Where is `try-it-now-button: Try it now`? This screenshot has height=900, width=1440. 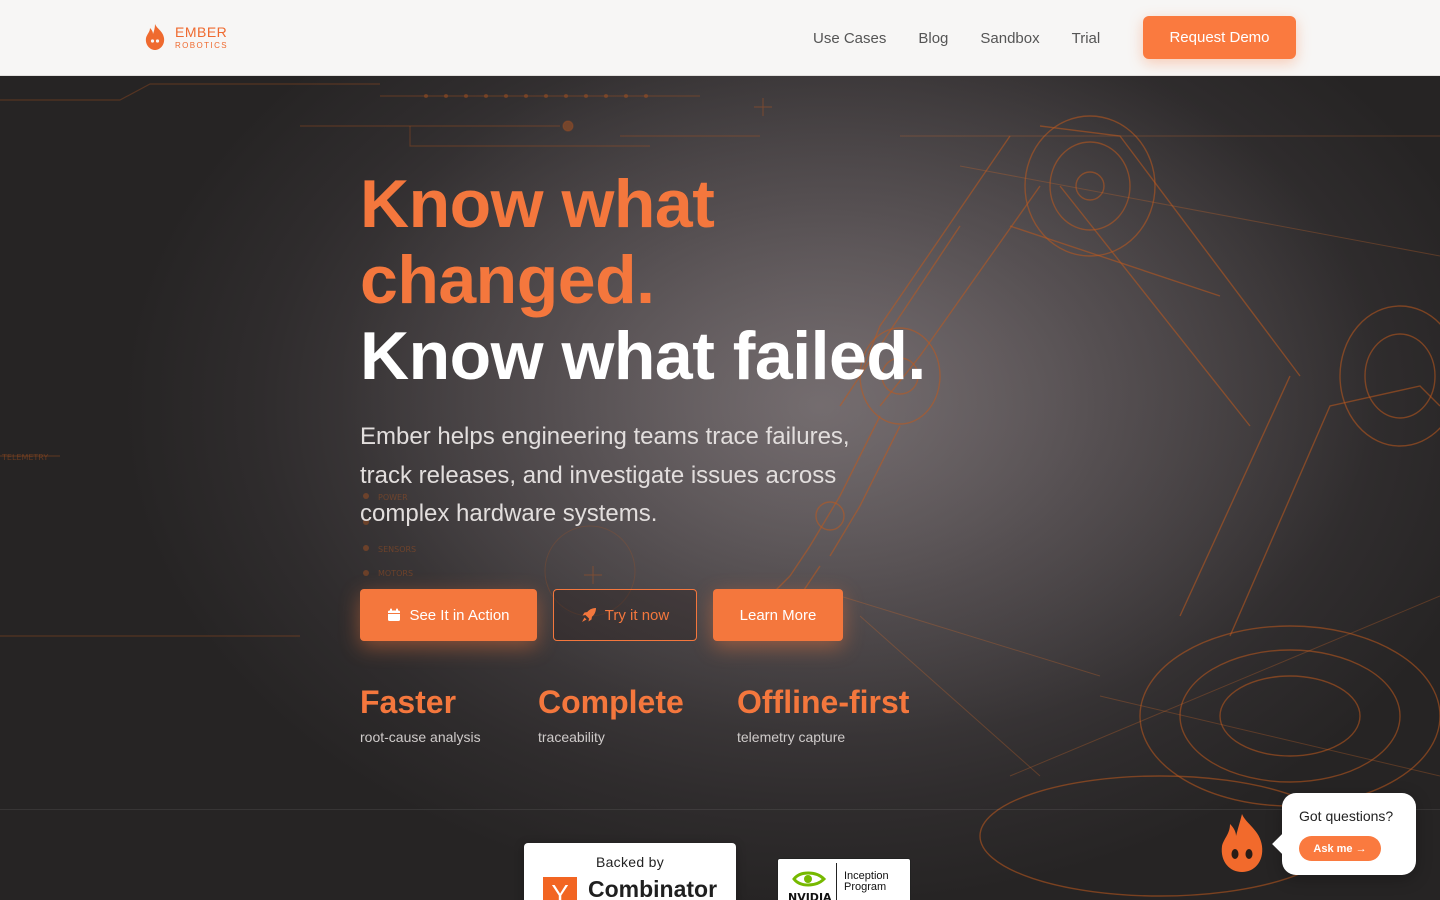
try-it-now-button: Try it now is located at coordinates (625, 615).